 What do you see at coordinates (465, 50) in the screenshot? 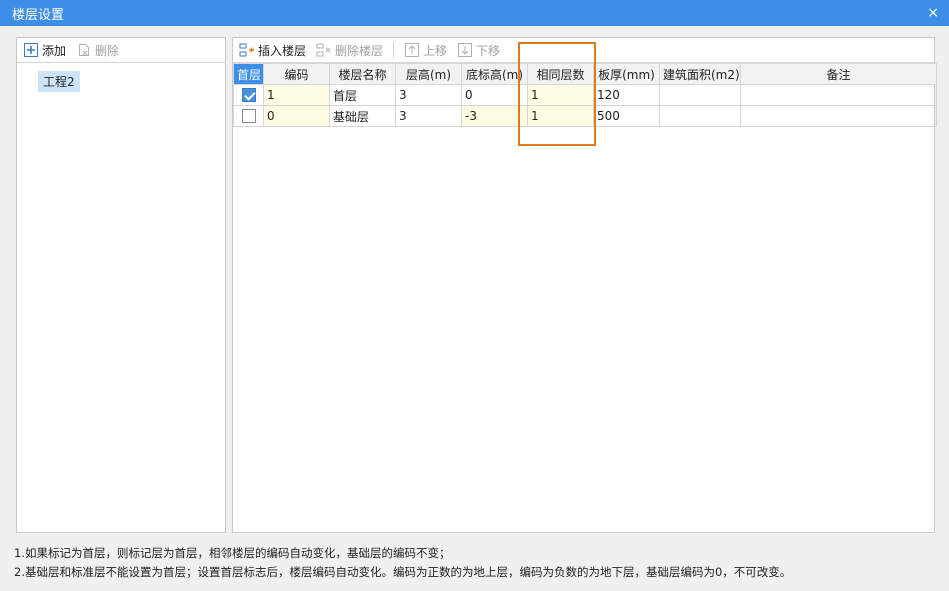
I see `arrow-down-icon` at bounding box center [465, 50].